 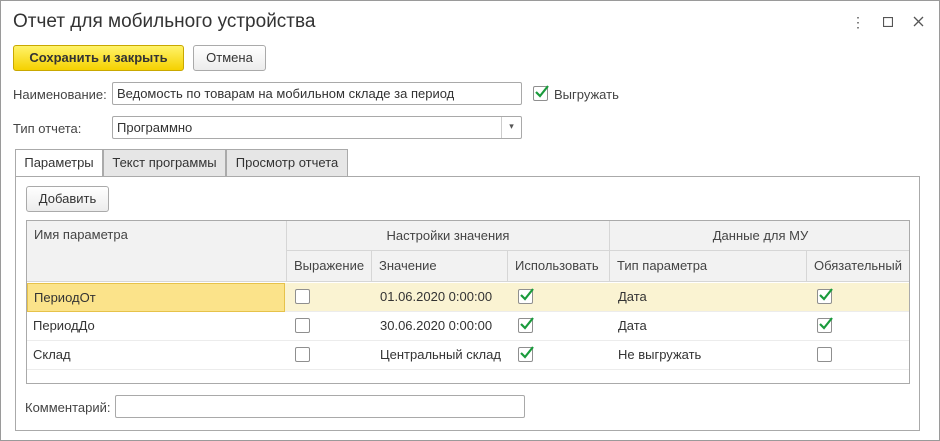 What do you see at coordinates (156, 297) in the screenshot?
I see `param-name: ПериодОт` at bounding box center [156, 297].